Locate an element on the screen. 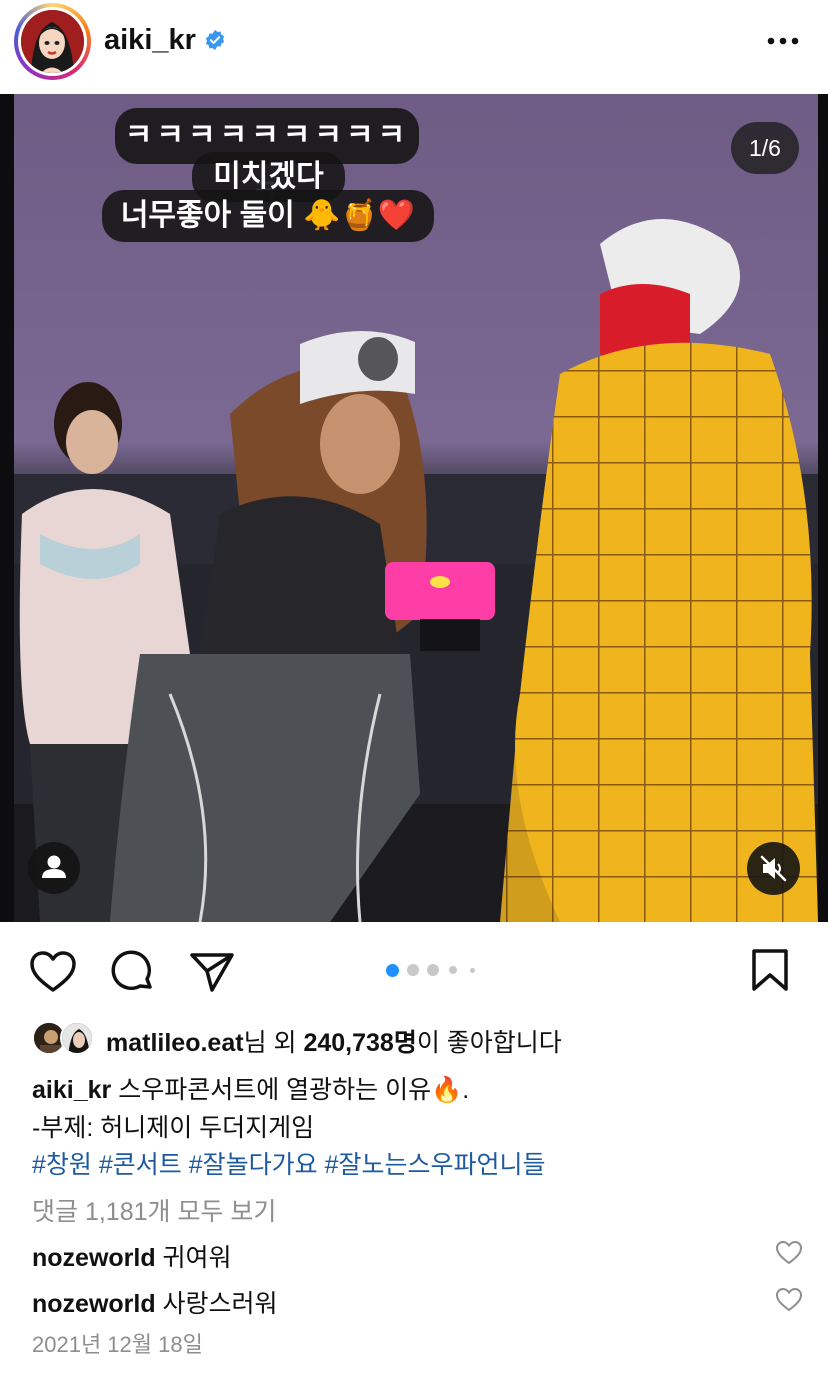 This screenshot has height=1376, width=828. person-icon is located at coordinates (54, 866).